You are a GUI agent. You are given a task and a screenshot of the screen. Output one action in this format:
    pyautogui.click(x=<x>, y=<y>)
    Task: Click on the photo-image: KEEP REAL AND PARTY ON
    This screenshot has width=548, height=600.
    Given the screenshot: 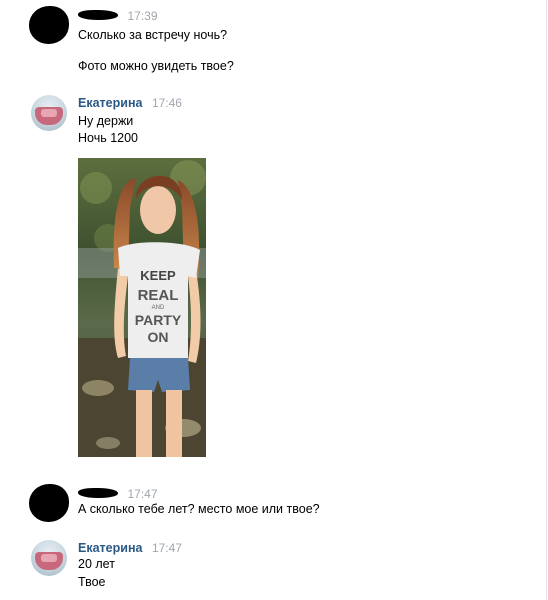 What is the action you would take?
    pyautogui.click(x=142, y=307)
    